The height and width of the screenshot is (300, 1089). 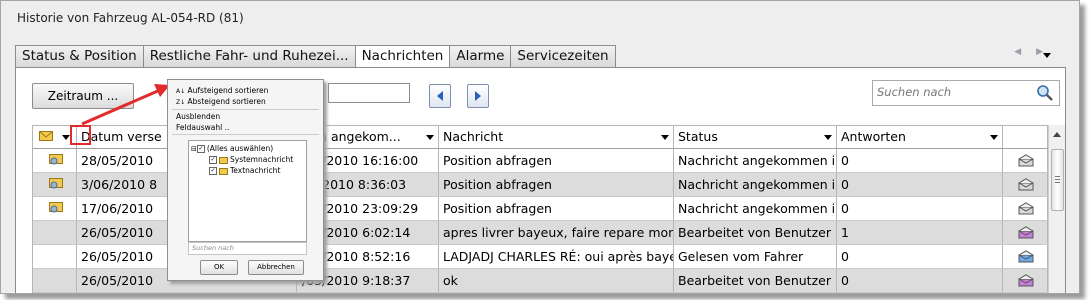 I want to click on sort-desc-icon: Z↓, so click(x=181, y=102).